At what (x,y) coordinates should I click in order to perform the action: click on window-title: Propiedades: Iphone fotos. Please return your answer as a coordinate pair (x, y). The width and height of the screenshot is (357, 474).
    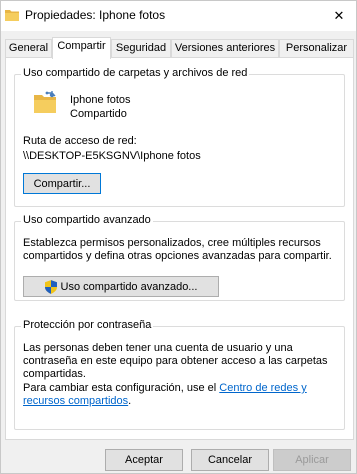
    Looking at the image, I should click on (95, 15).